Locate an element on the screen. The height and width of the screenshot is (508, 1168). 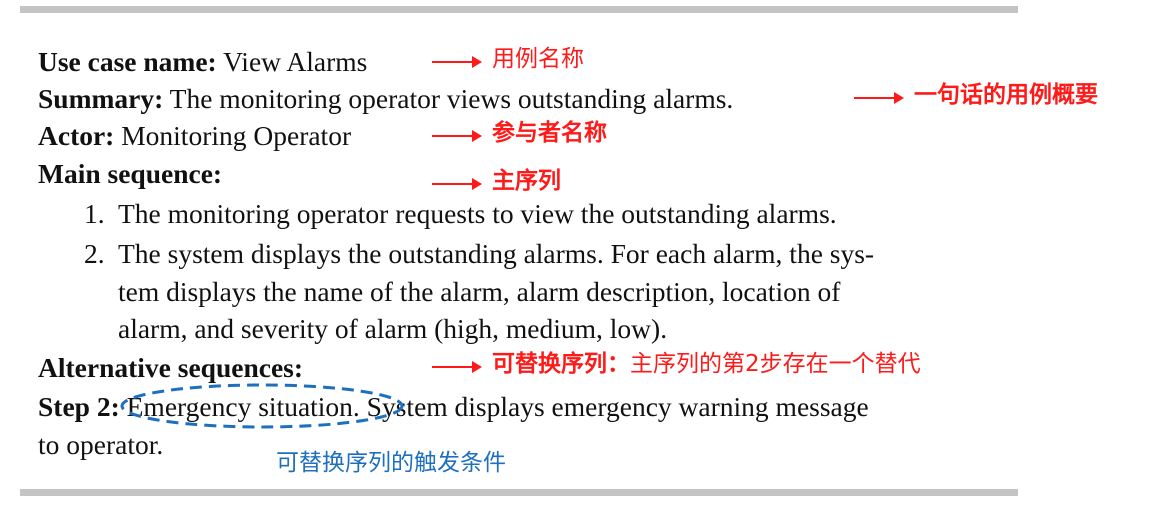
bottom-rule is located at coordinates (519, 492).